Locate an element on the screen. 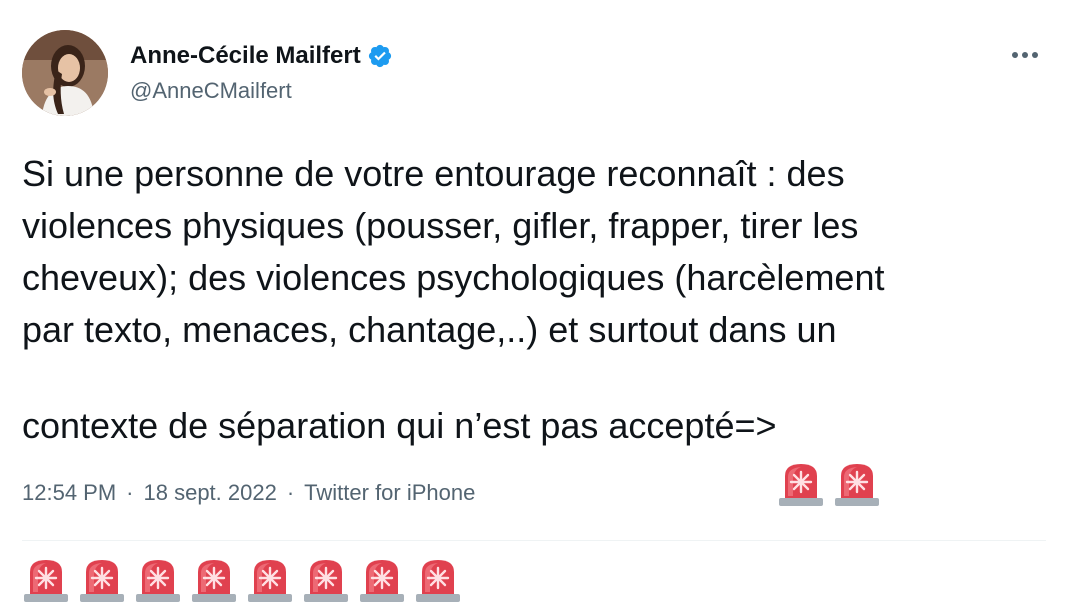 The height and width of the screenshot is (604, 1068). author-names: Anne-Cécile Mailfert @AnneCMailfert is located at coordinates (261, 72).